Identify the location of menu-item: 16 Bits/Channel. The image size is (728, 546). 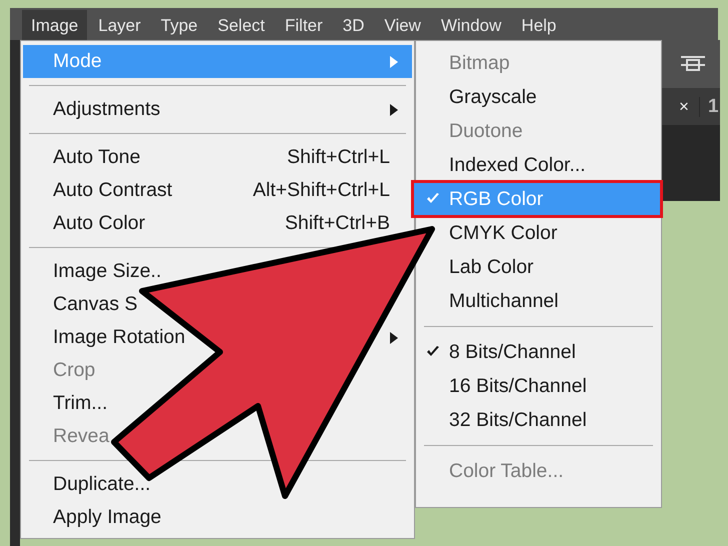
(538, 386).